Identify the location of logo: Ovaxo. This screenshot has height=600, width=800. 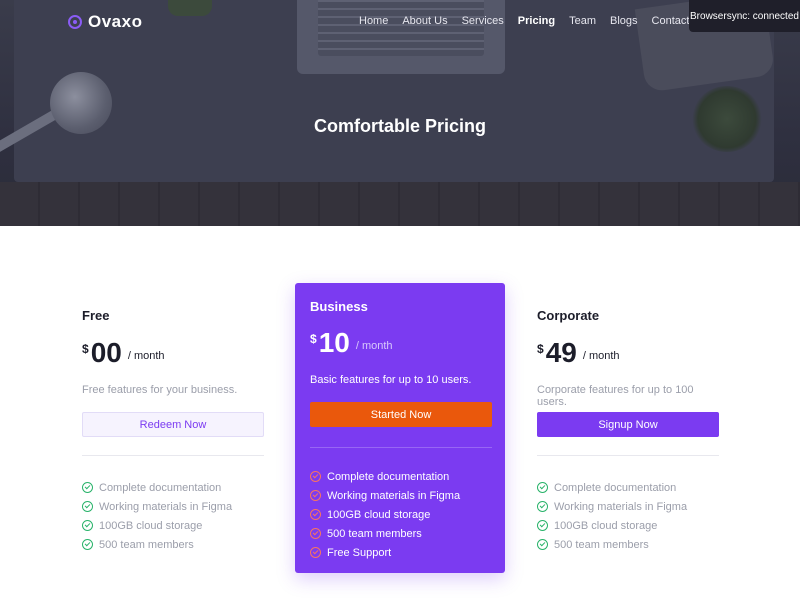
(105, 22).